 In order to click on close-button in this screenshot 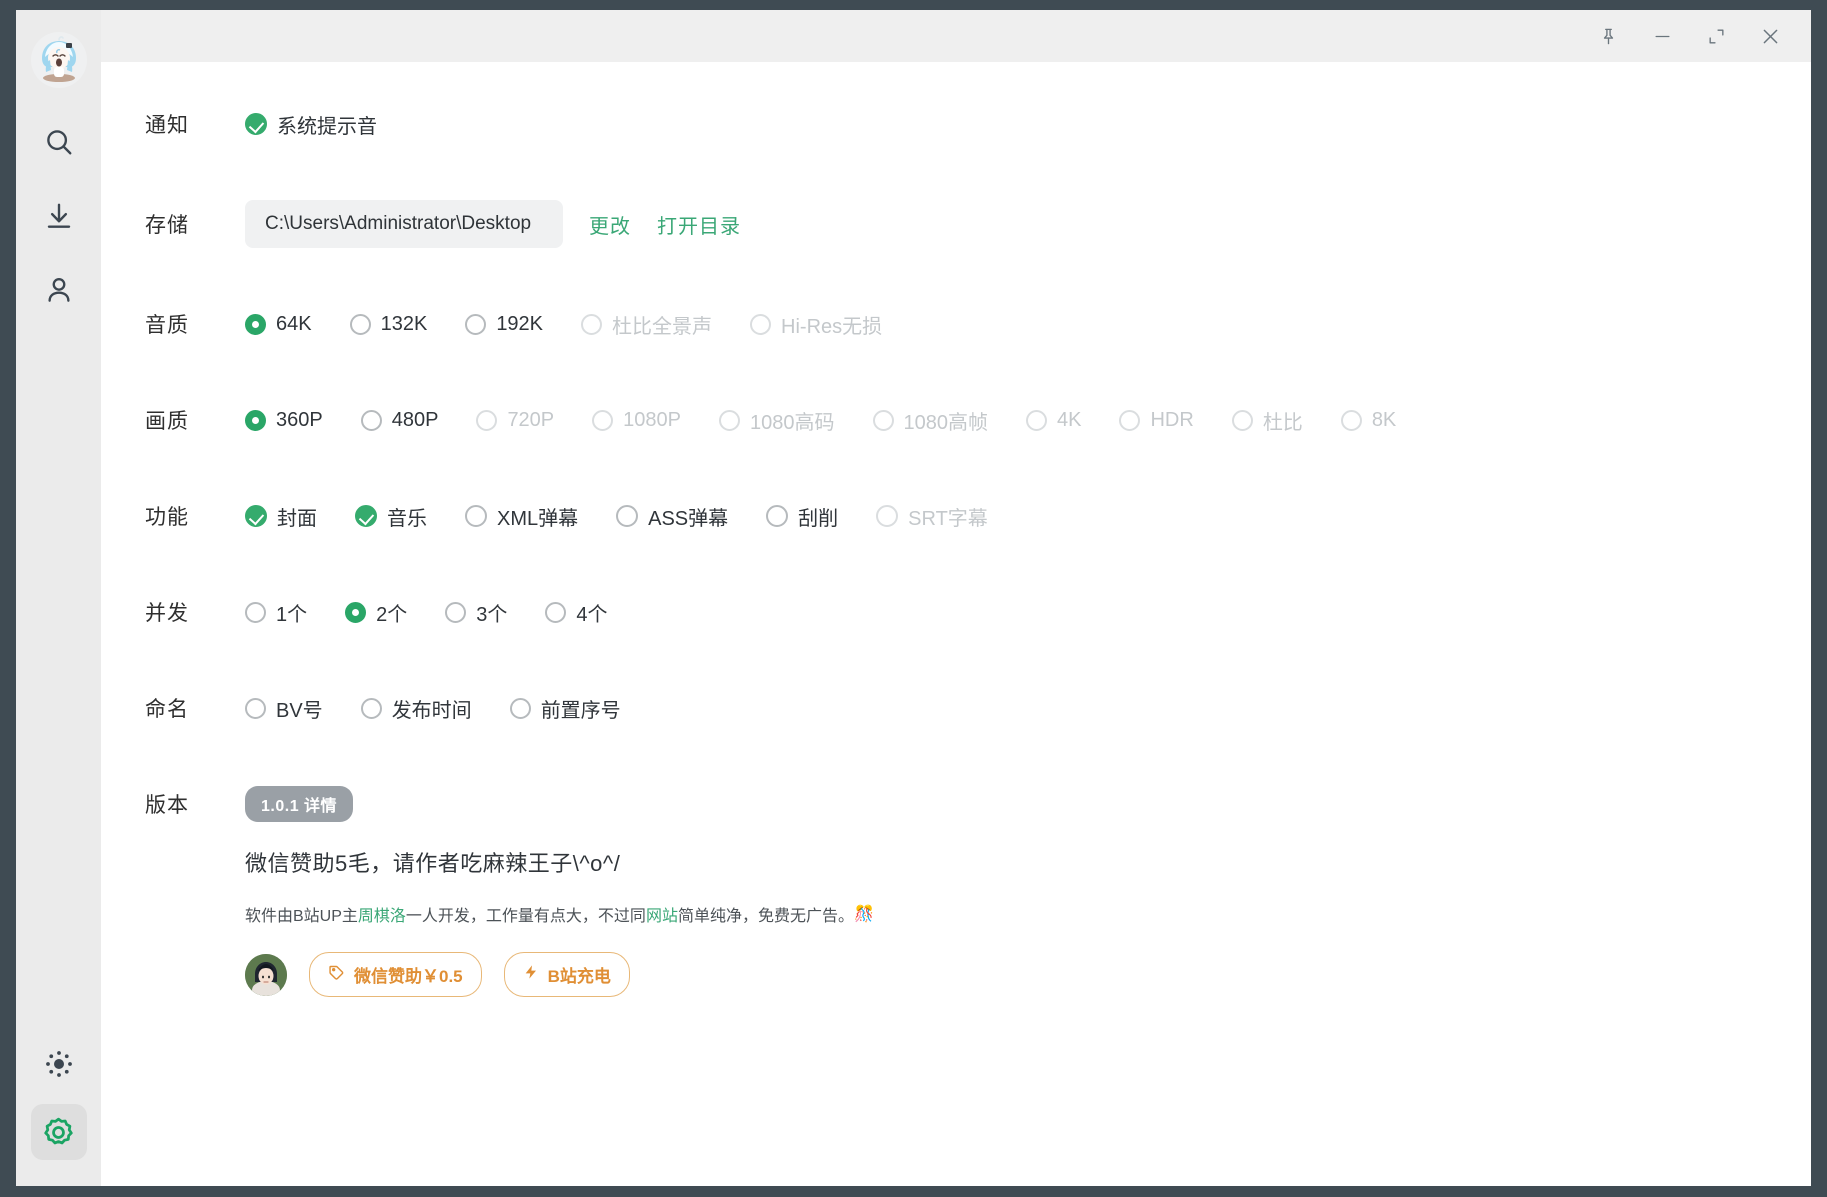, I will do `click(1770, 36)`.